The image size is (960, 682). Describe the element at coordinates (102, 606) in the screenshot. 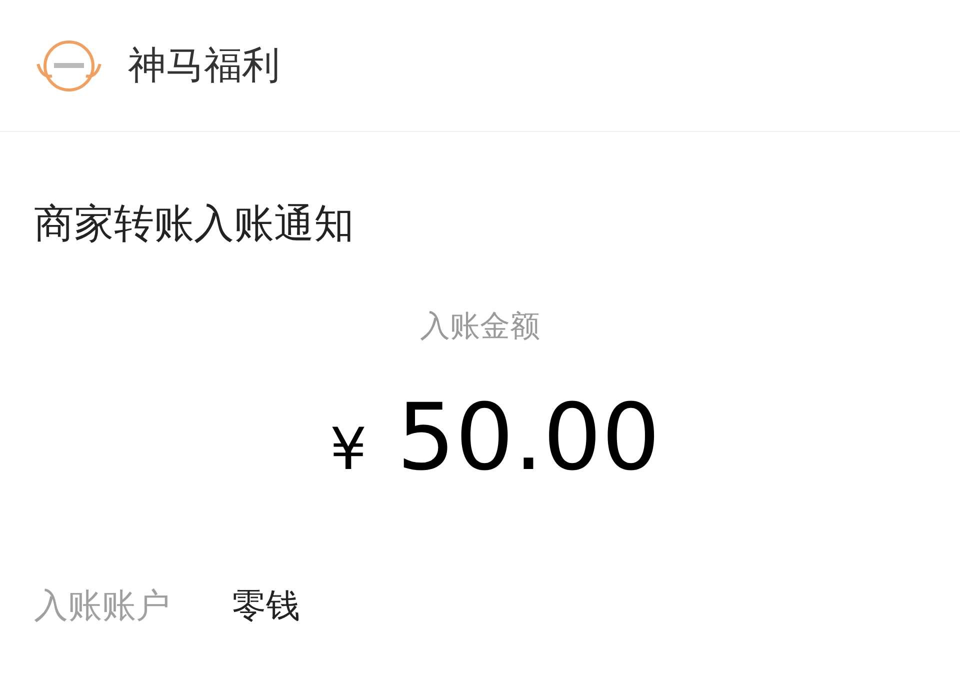

I see `detail-label: 入账账户` at that location.